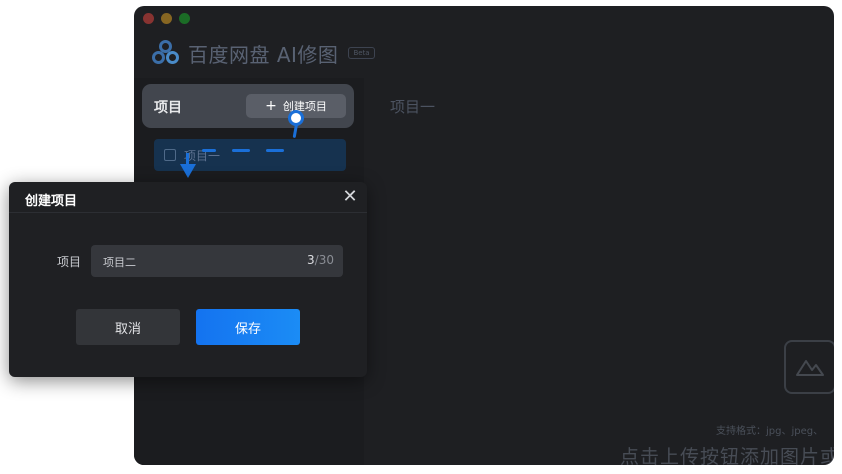 The width and height of the screenshot is (842, 474). I want to click on window-minimize-dot, so click(166, 18).